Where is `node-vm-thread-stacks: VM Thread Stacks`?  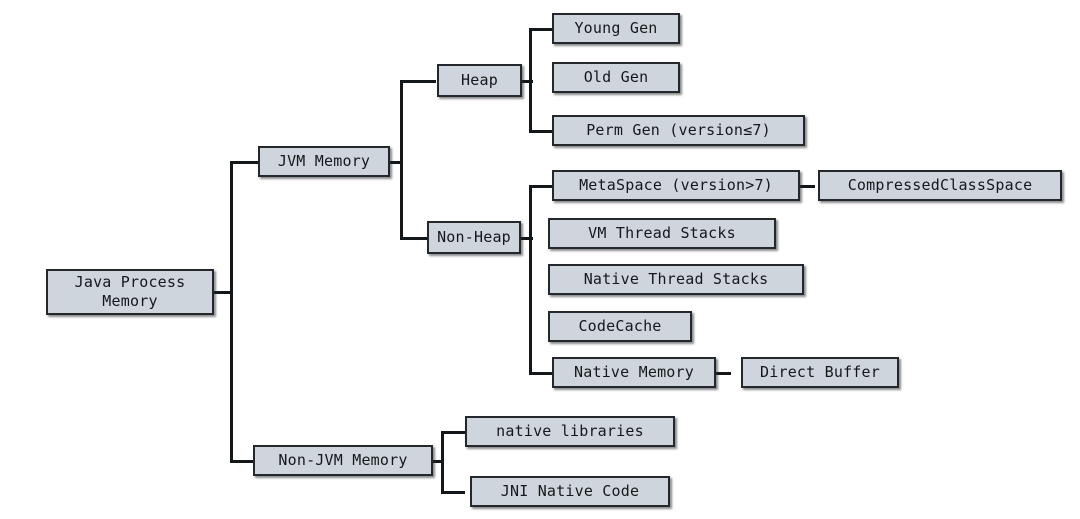
node-vm-thread-stacks: VM Thread Stacks is located at coordinates (662, 233).